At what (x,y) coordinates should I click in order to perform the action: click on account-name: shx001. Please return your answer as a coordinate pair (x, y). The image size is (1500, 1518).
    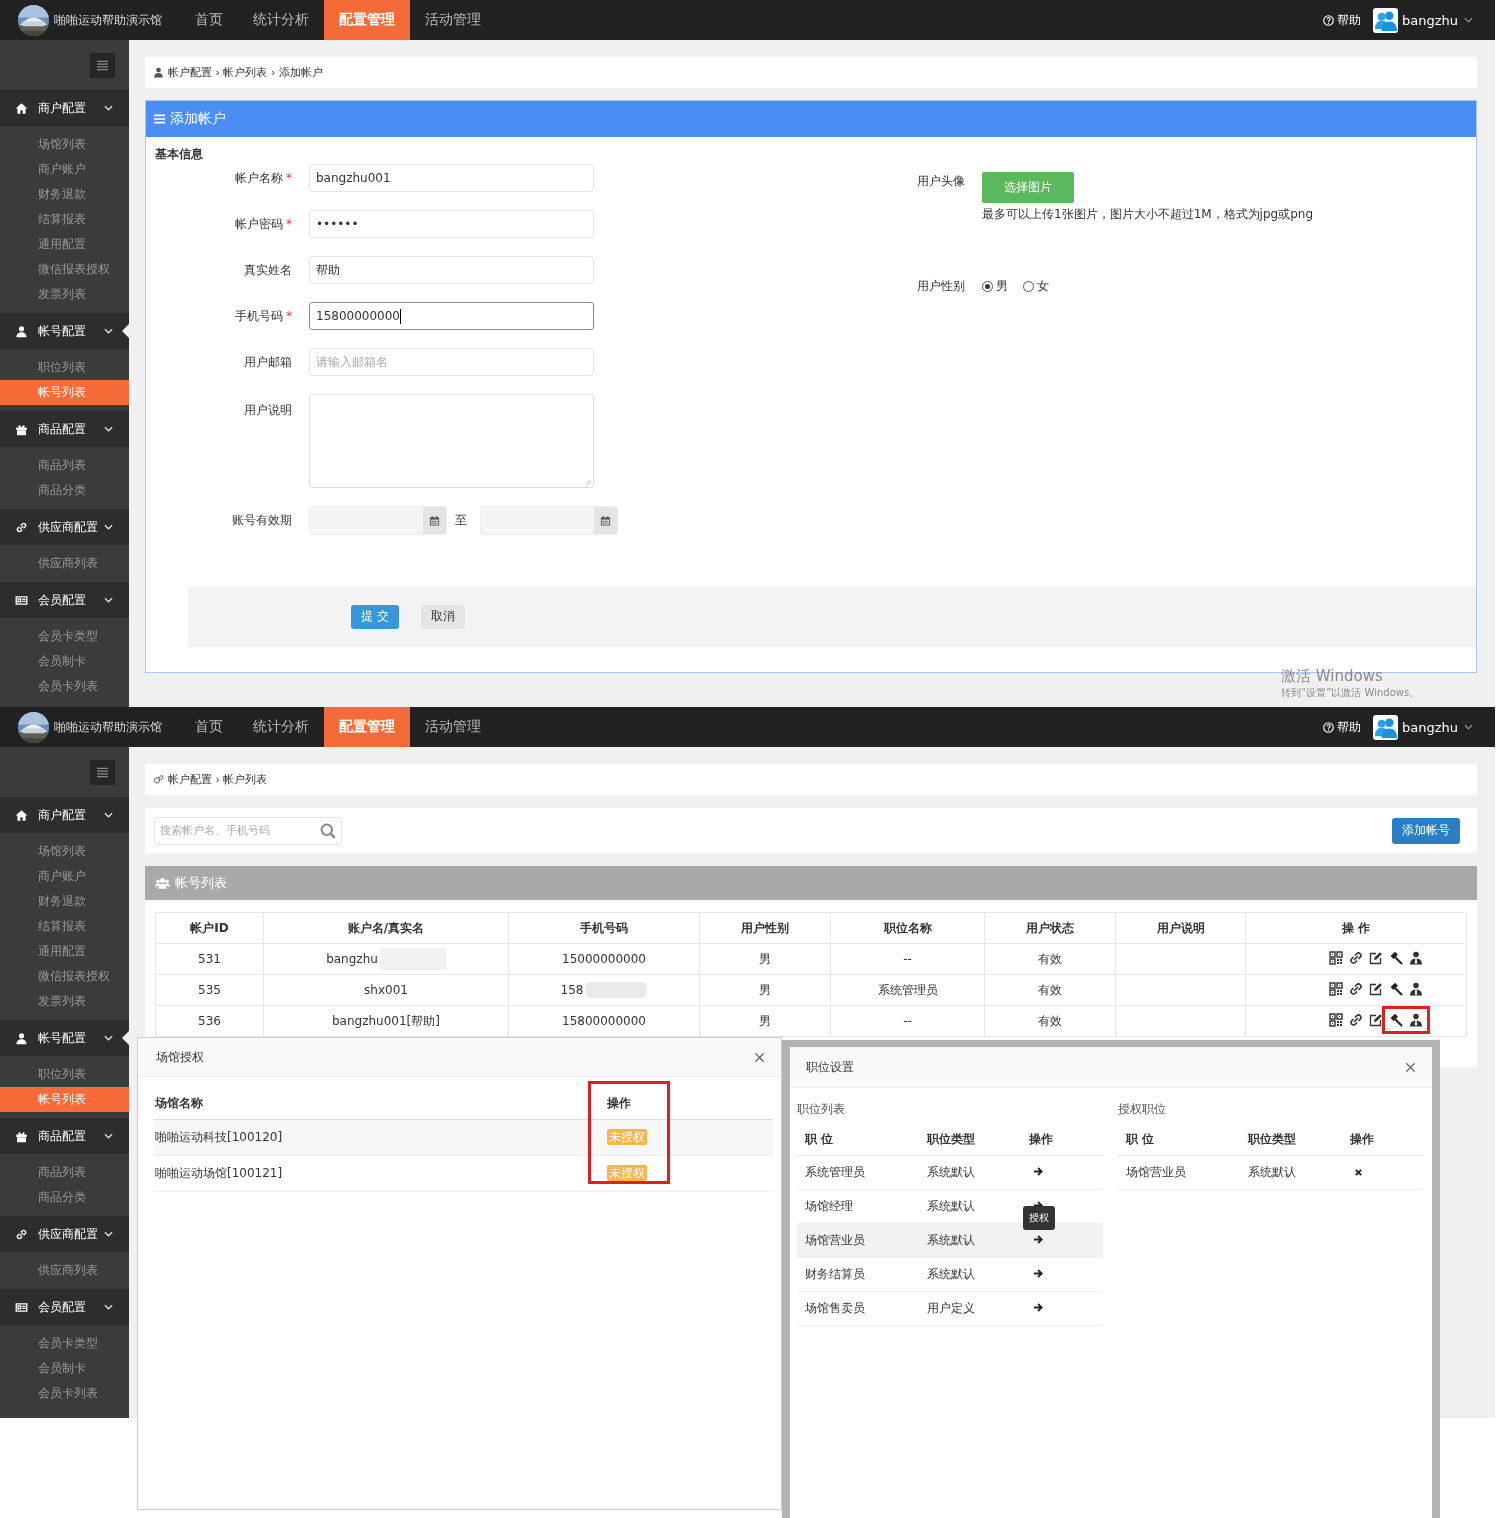
    Looking at the image, I should click on (386, 990).